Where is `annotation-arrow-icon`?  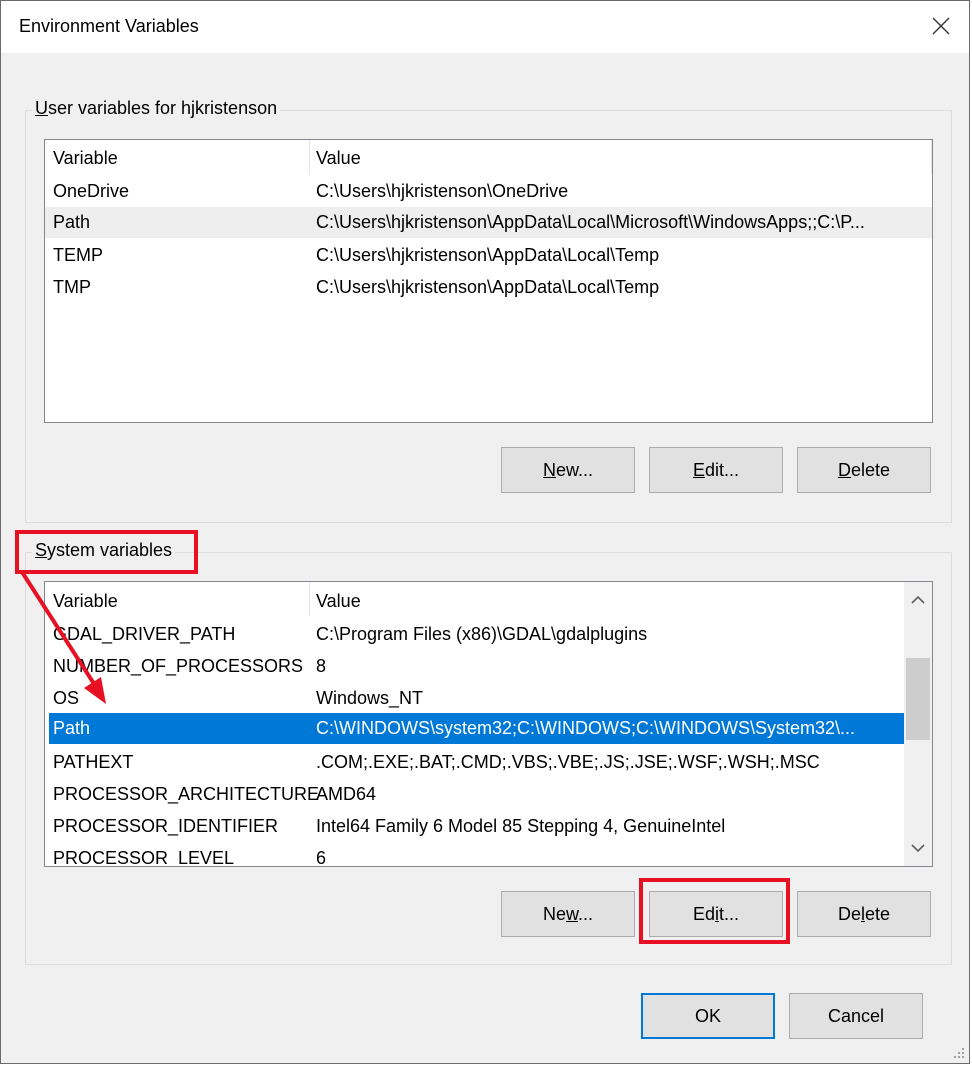 annotation-arrow-icon is located at coordinates (63, 637).